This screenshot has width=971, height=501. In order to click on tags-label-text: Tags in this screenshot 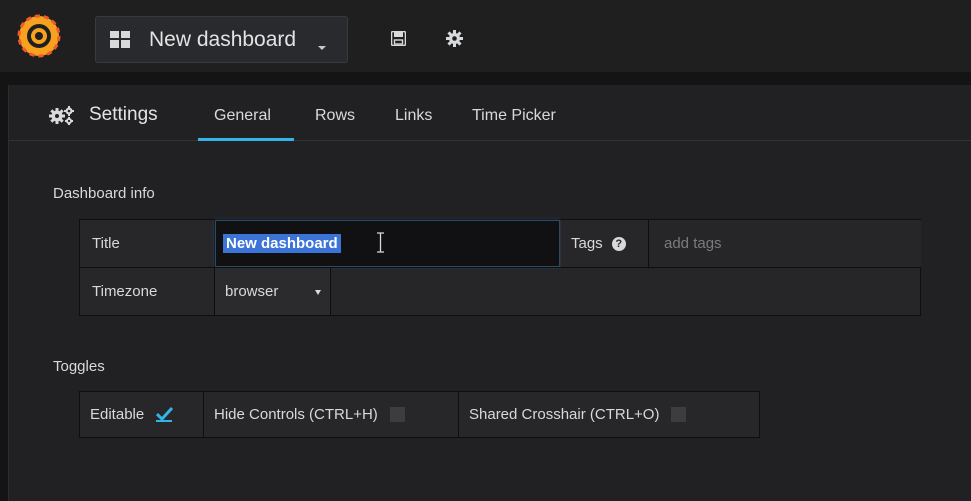, I will do `click(587, 243)`.